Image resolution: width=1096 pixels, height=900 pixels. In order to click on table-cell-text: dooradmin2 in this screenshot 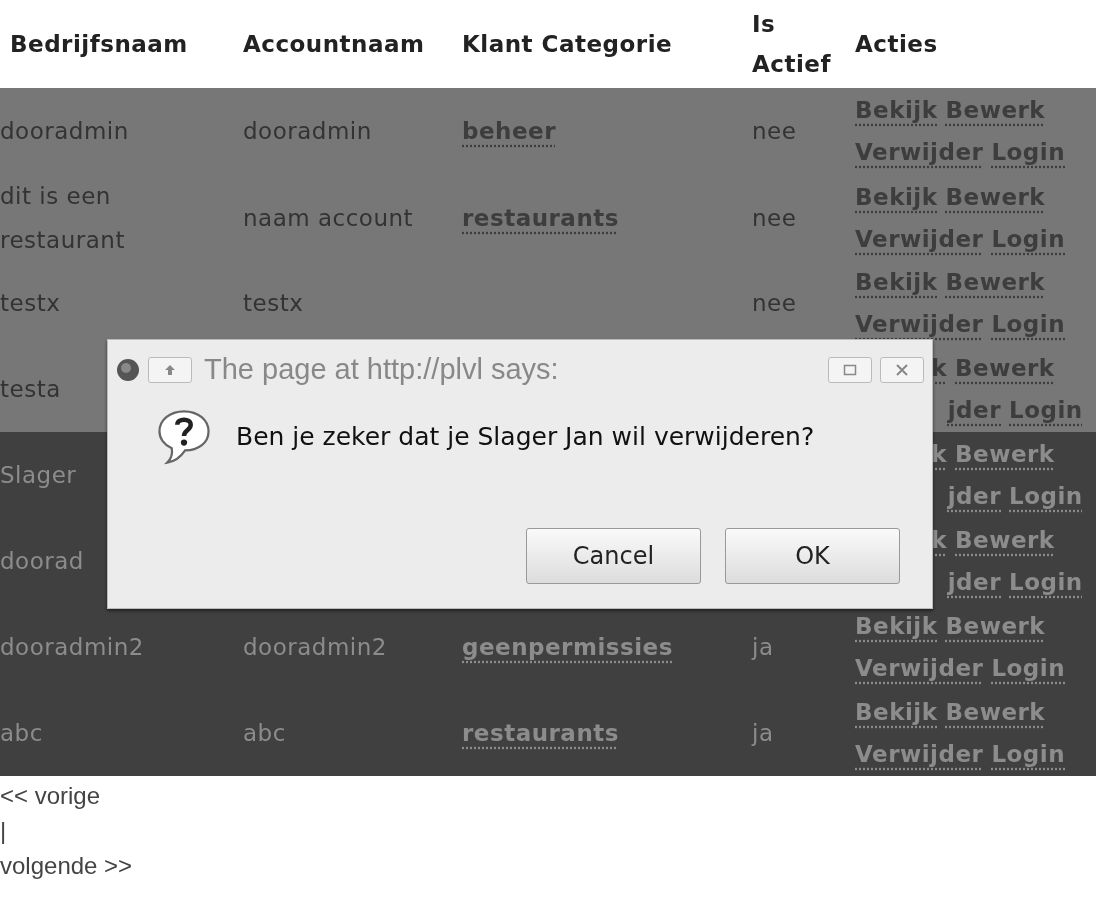, I will do `click(72, 647)`.